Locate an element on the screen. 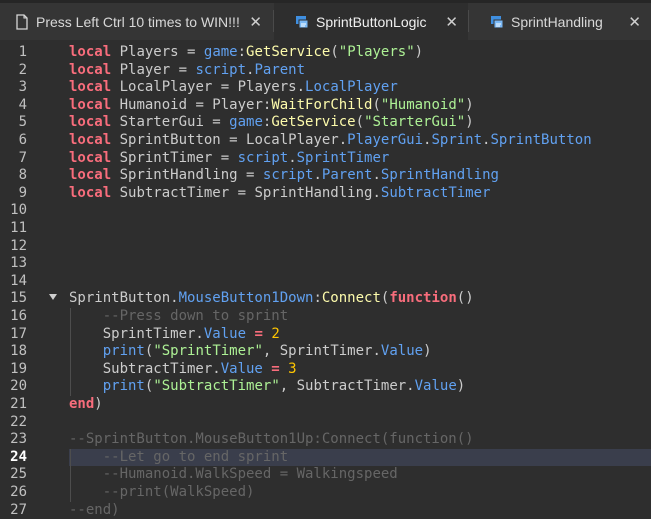 This screenshot has height=519, width=651. code-line: 22 is located at coordinates (325, 423).